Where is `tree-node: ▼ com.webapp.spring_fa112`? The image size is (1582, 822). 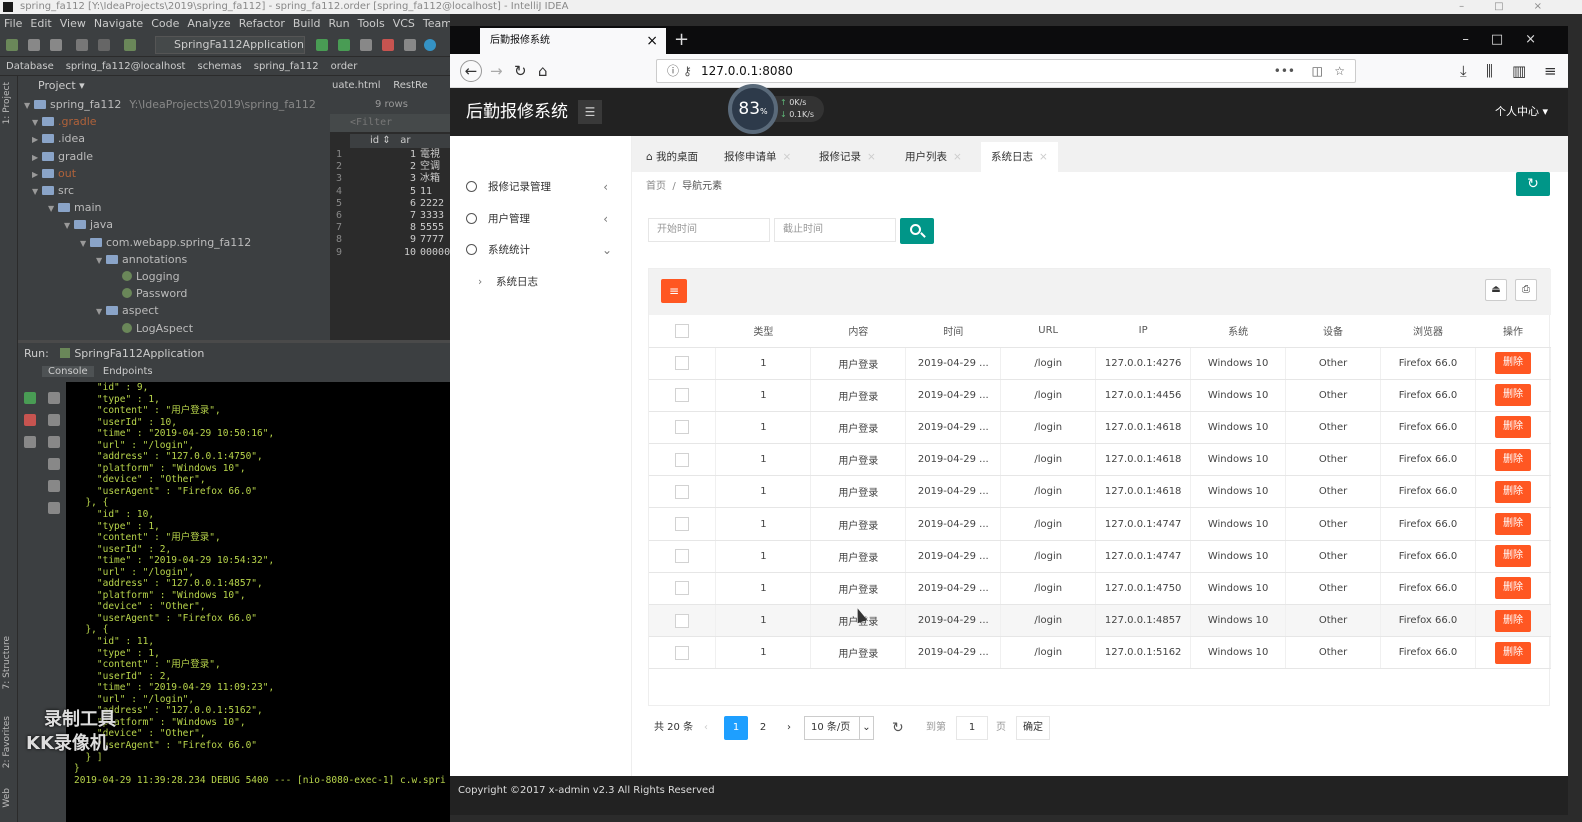 tree-node: ▼ com.webapp.spring_fa112 is located at coordinates (165, 242).